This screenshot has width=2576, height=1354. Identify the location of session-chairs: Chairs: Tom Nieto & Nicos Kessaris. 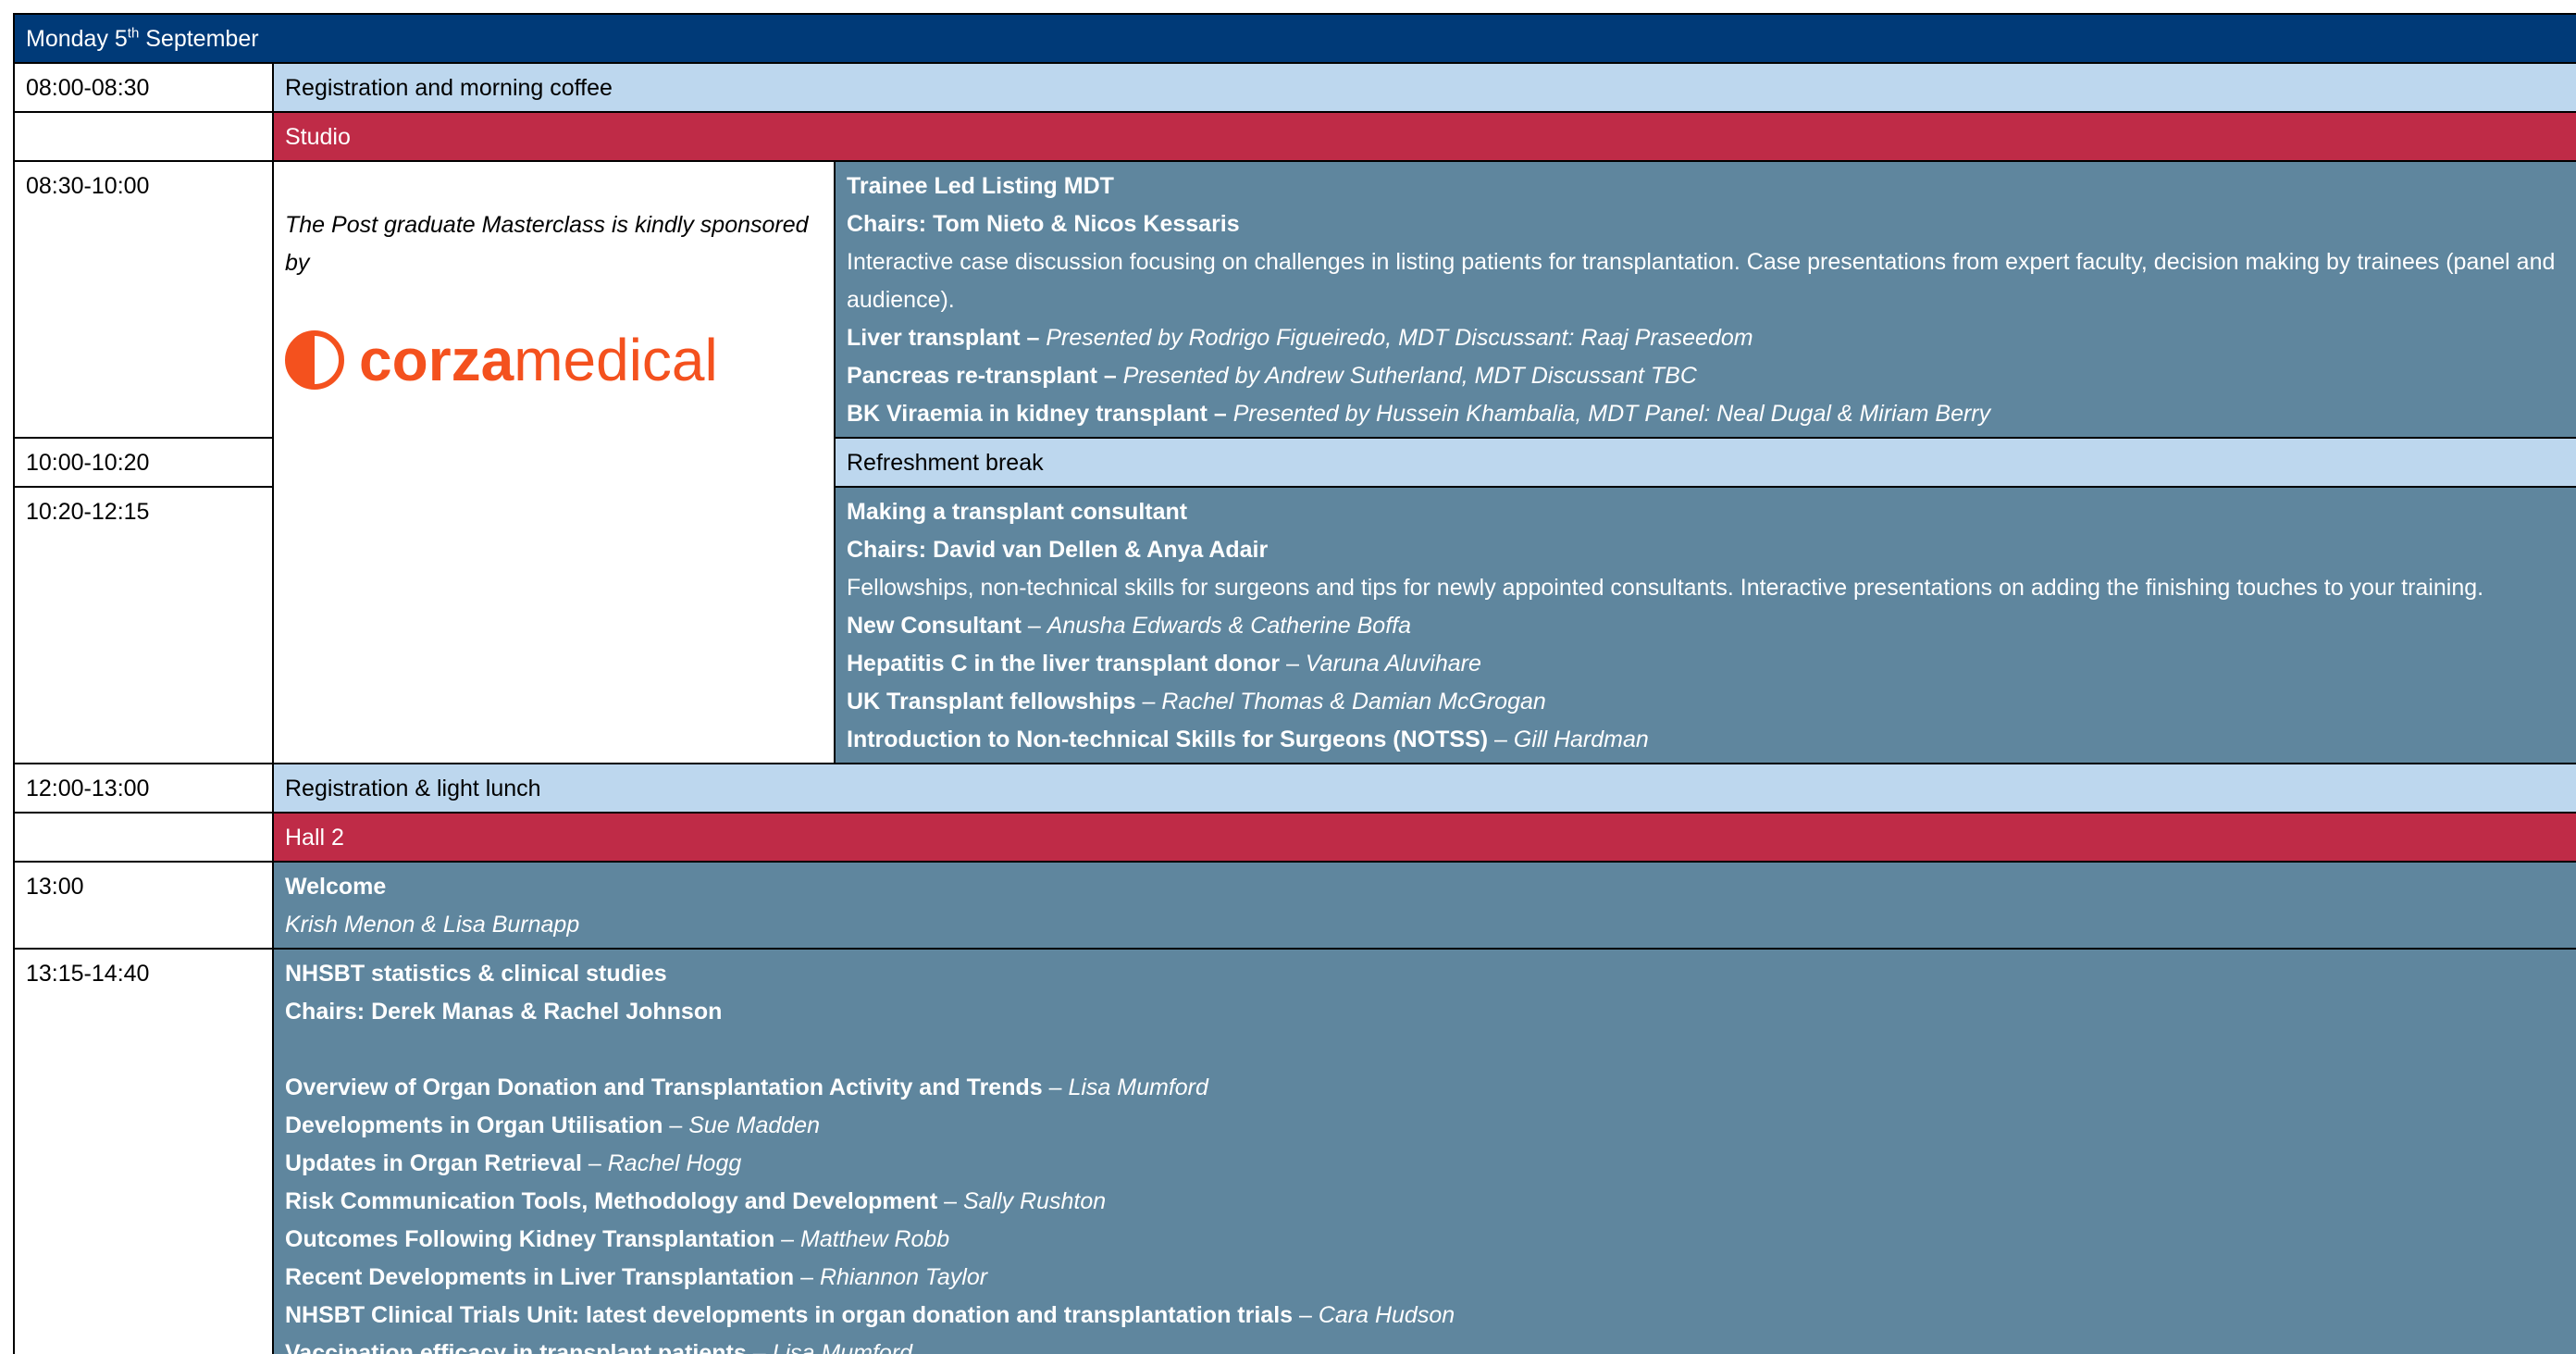
(1043, 224).